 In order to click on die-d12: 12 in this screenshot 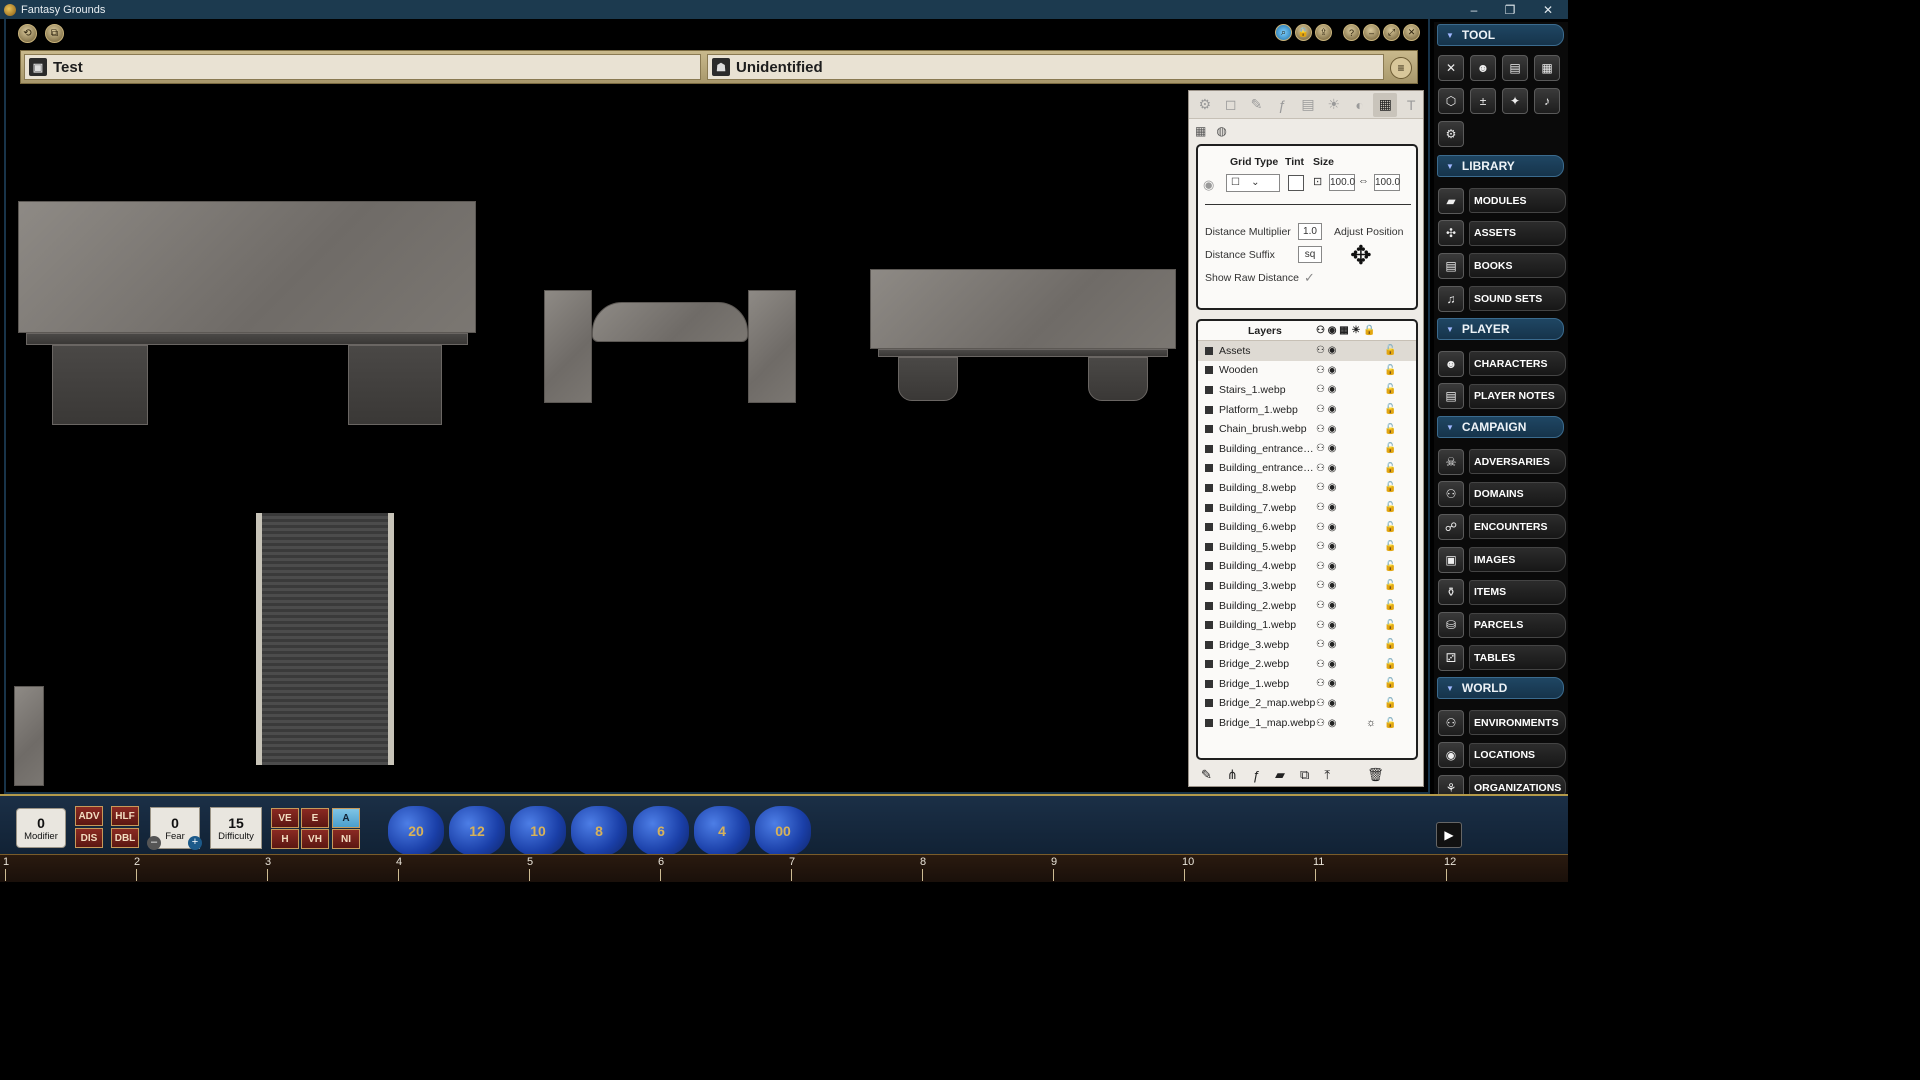, I will do `click(477, 831)`.